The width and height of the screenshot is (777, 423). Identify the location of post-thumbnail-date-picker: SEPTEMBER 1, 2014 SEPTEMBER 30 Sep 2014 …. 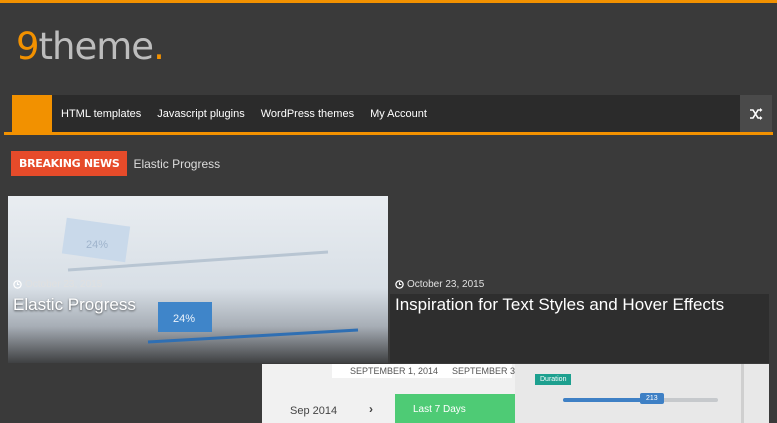
(515, 393).